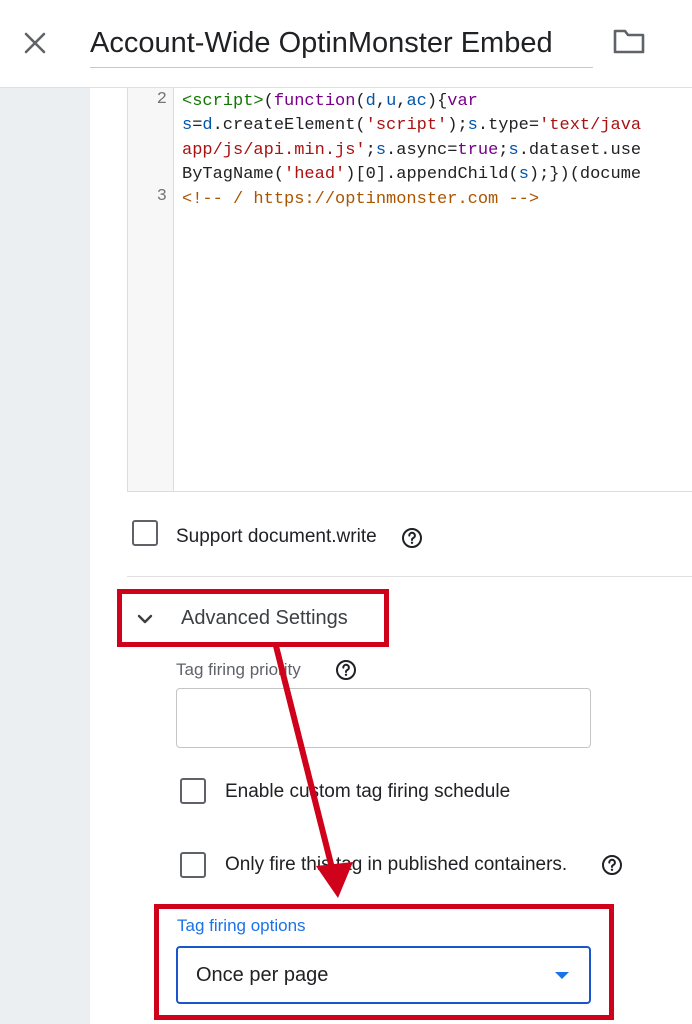 The width and height of the screenshot is (692, 1024). Describe the element at coordinates (241, 925) in the screenshot. I see `tag-firing-options-label: Tag firing options` at that location.